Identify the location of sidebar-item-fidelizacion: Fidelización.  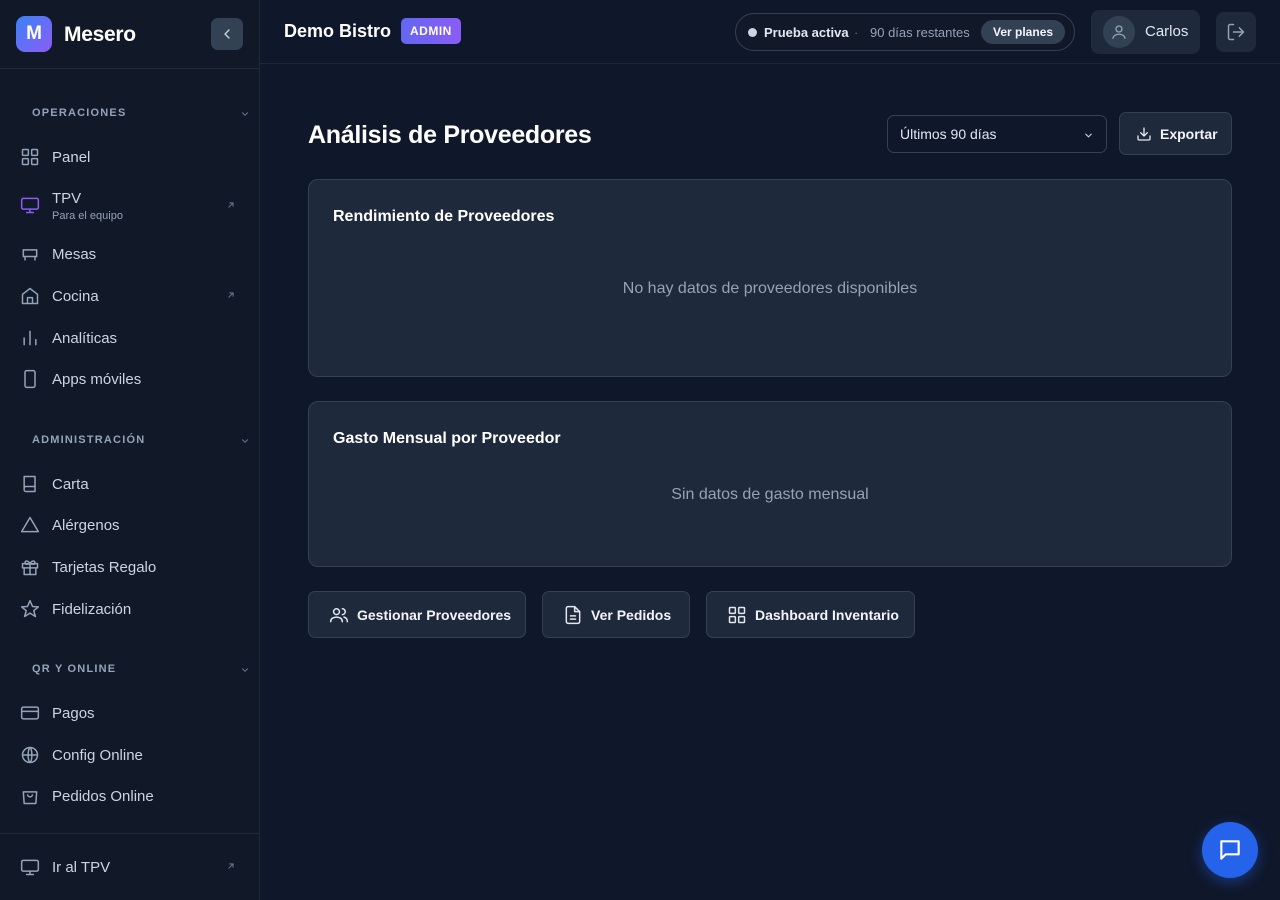
(130, 609).